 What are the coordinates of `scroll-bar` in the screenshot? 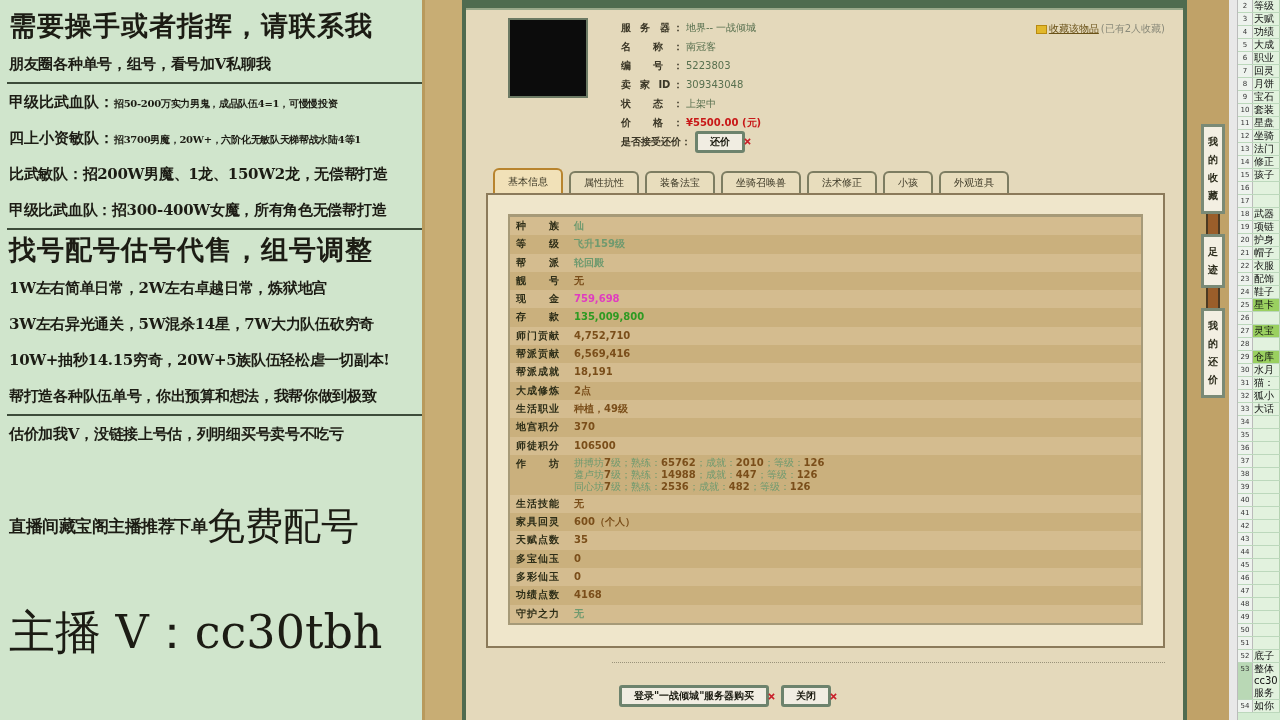 It's located at (1233, 360).